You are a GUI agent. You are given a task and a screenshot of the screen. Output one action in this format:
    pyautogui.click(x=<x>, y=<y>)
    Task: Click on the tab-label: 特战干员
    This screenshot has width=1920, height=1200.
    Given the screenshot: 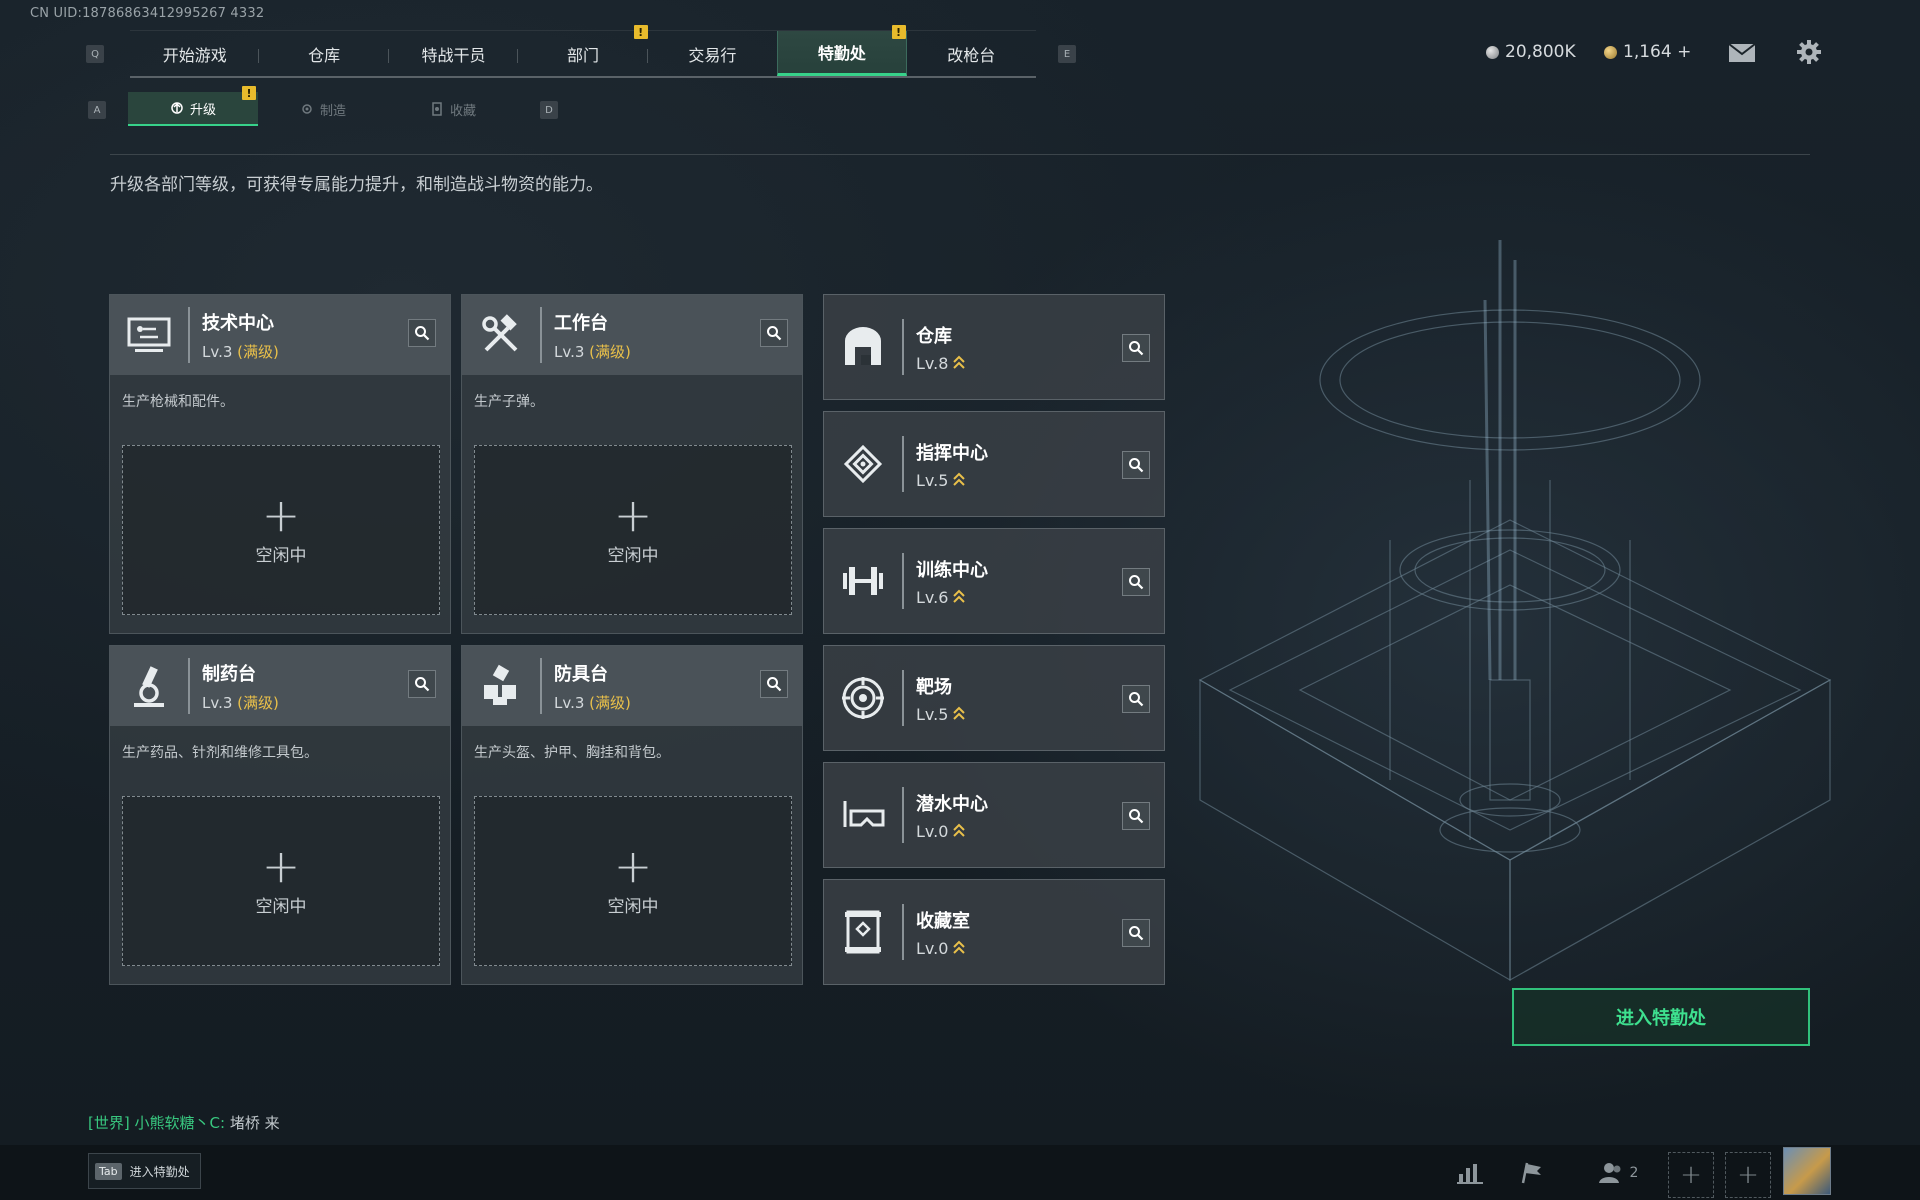 What is the action you would take?
    pyautogui.click(x=453, y=55)
    